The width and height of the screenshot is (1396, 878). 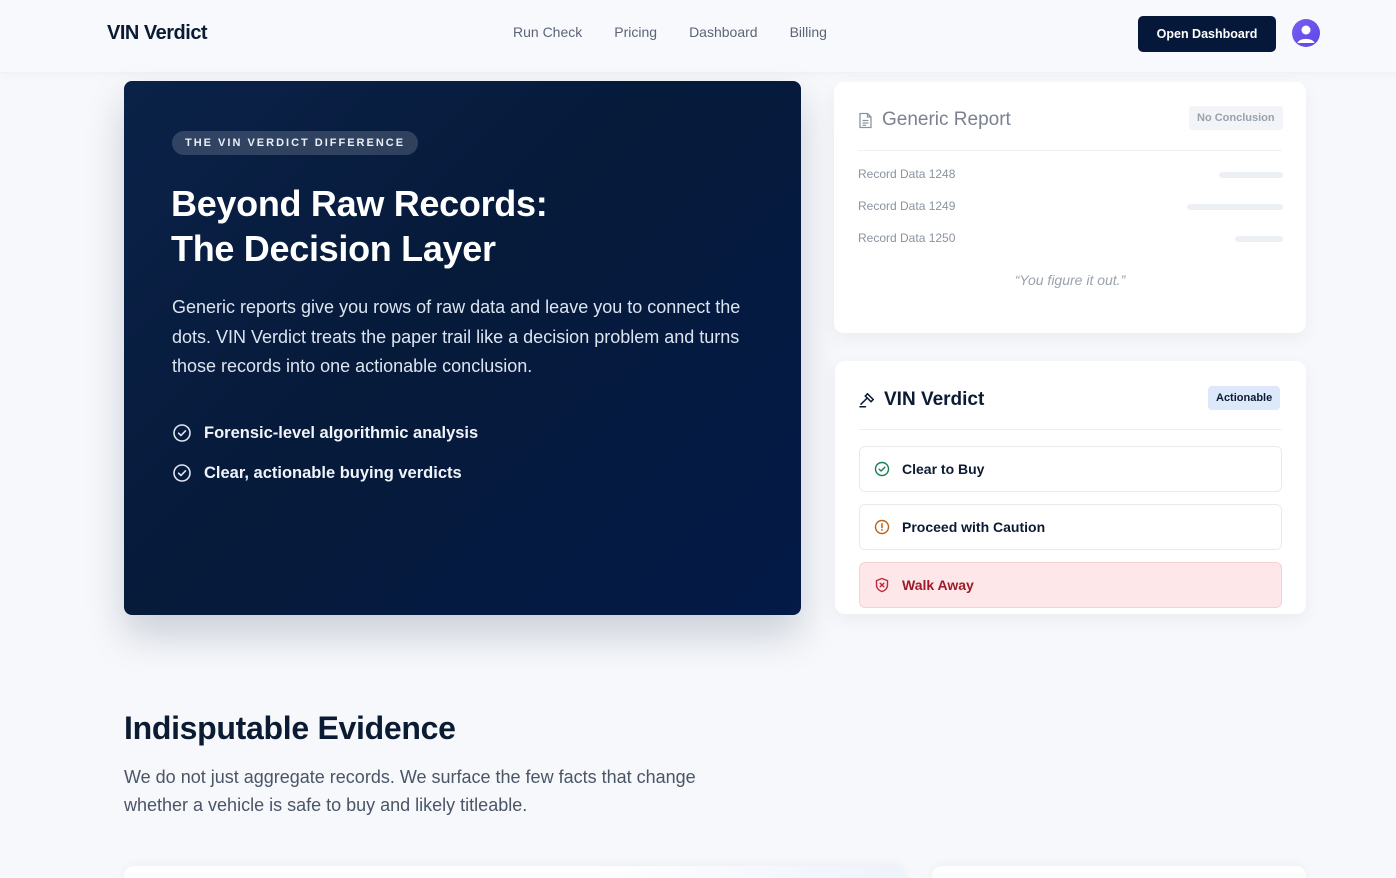 I want to click on evidence-card-left, so click(x=514, y=872).